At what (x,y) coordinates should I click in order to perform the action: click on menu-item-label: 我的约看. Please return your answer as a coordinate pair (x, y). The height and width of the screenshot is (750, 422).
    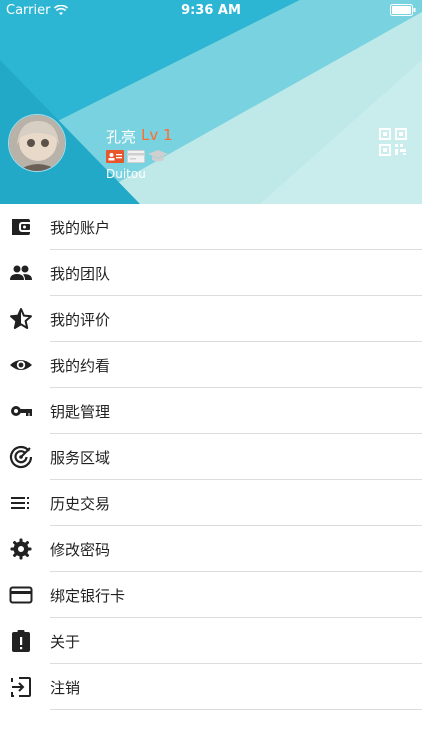
    Looking at the image, I should click on (80, 365).